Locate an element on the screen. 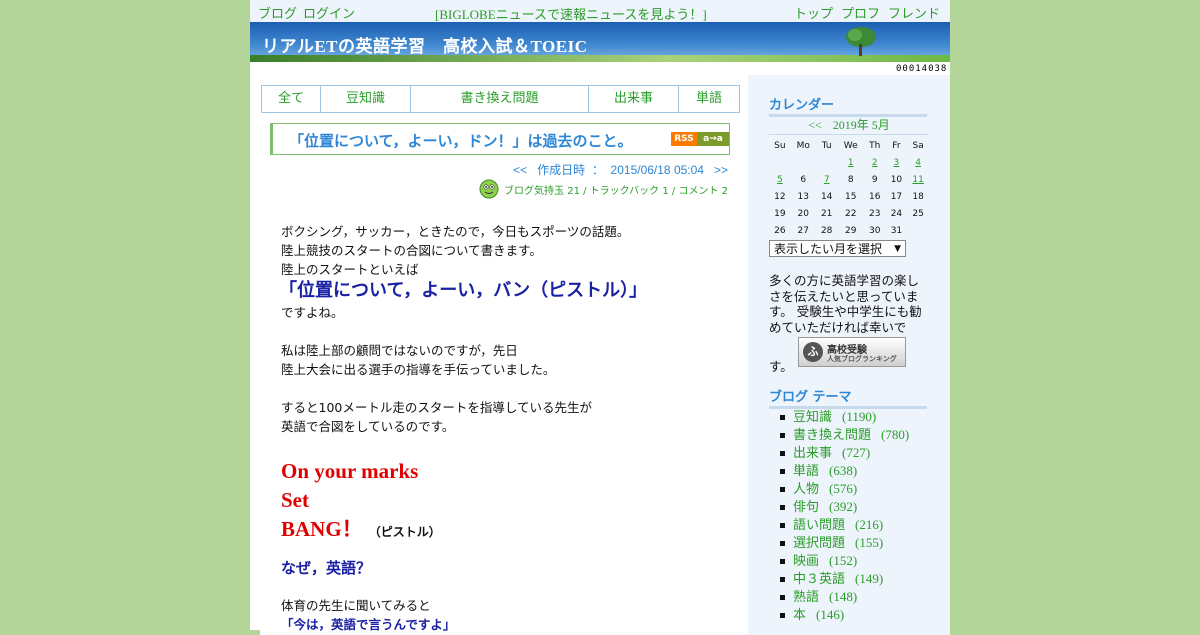 Image resolution: width=1200 pixels, height=635 pixels. calendar-day: 5 is located at coordinates (780, 179).